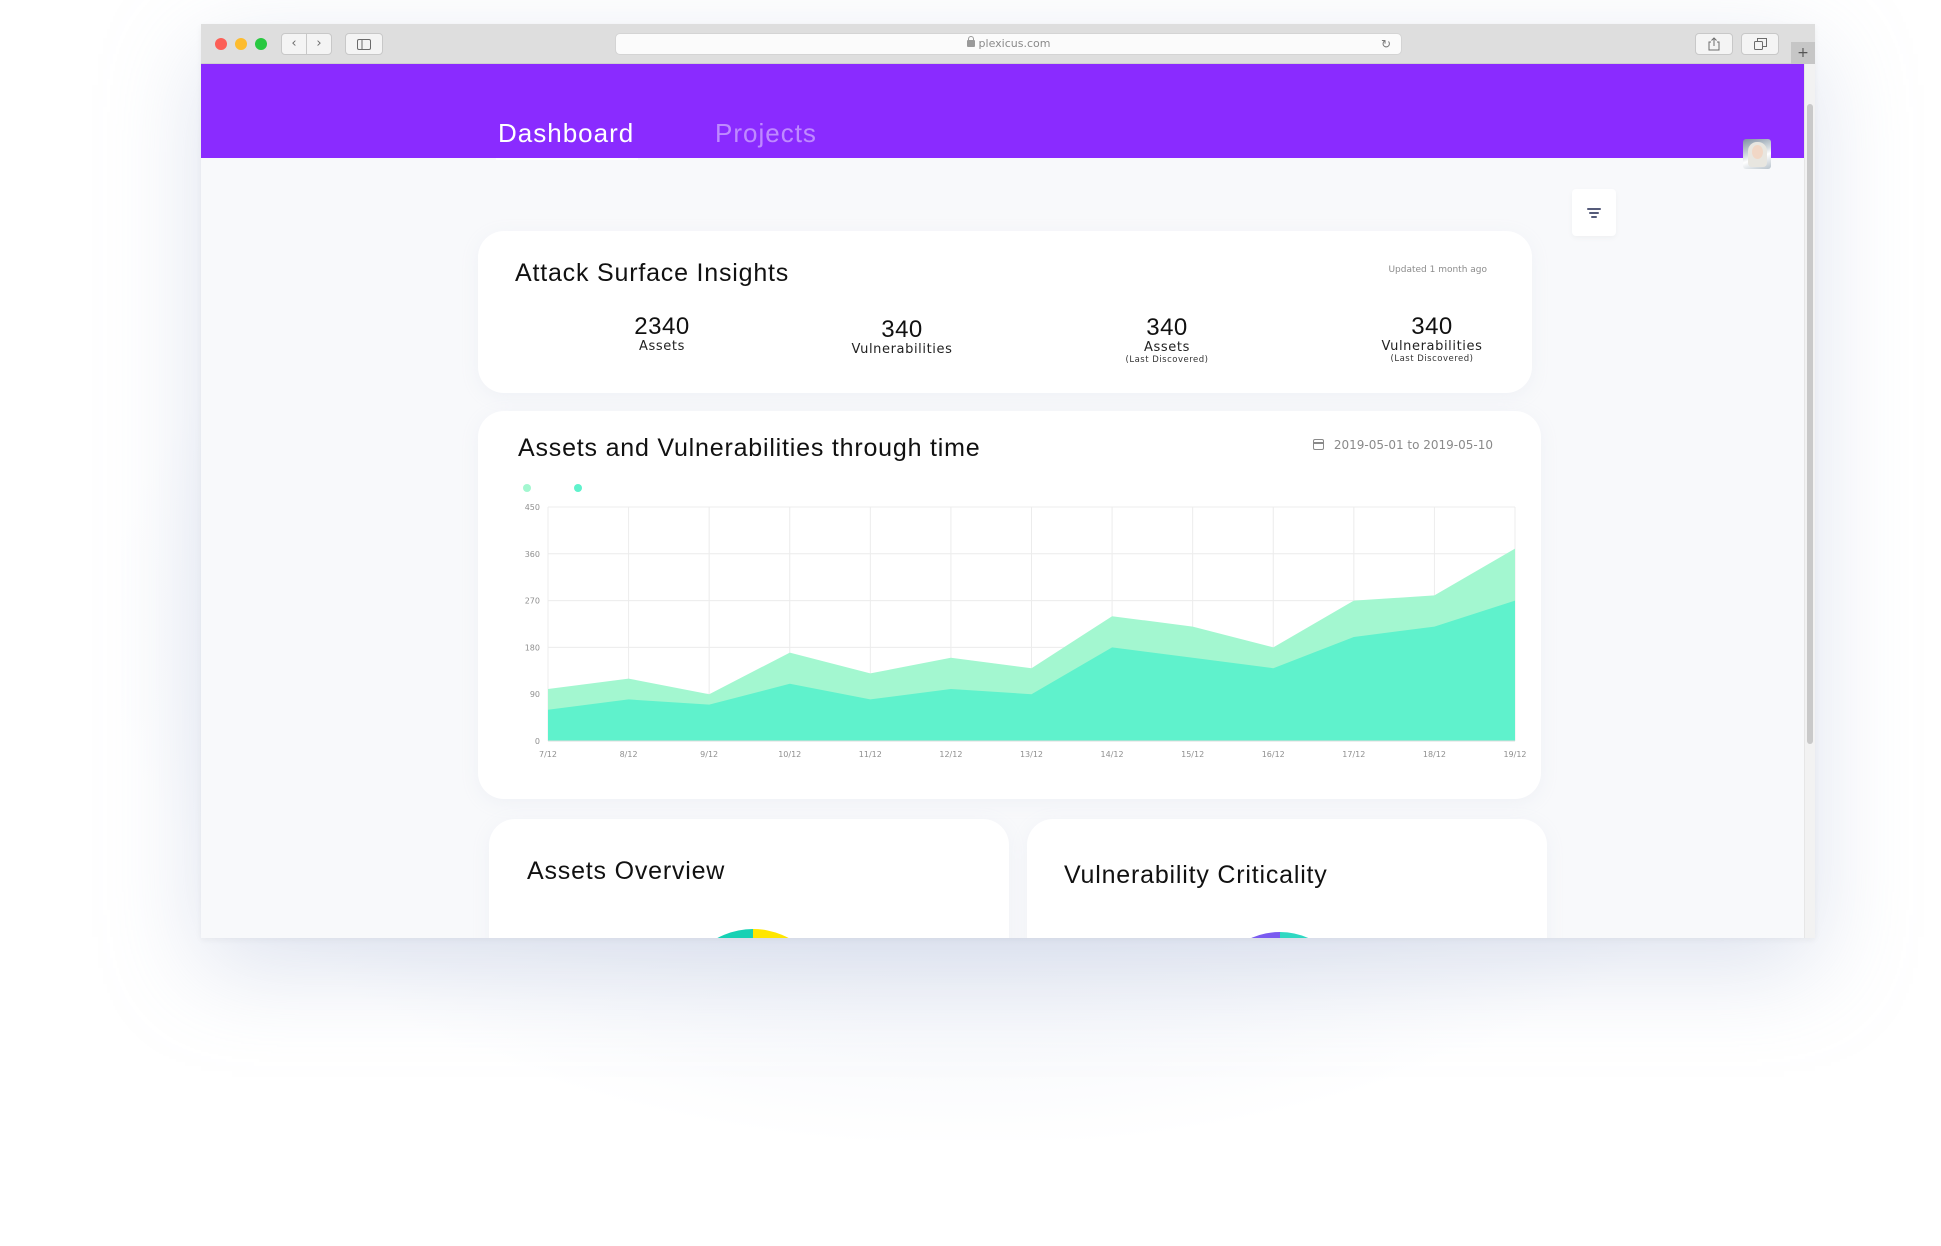  I want to click on stat-assets: 2340 Assets, so click(662, 334).